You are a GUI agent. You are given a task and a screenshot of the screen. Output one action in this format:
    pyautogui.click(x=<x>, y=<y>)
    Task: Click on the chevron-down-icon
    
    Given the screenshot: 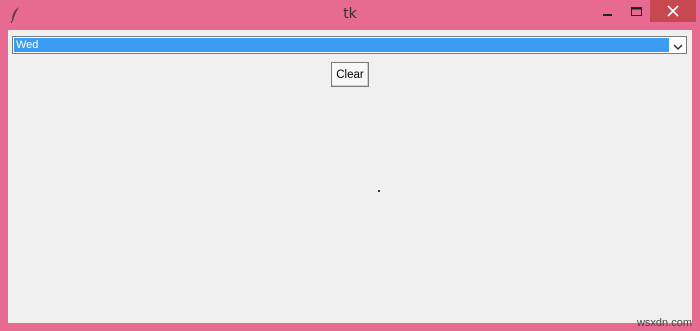 What is the action you would take?
    pyautogui.click(x=677, y=45)
    